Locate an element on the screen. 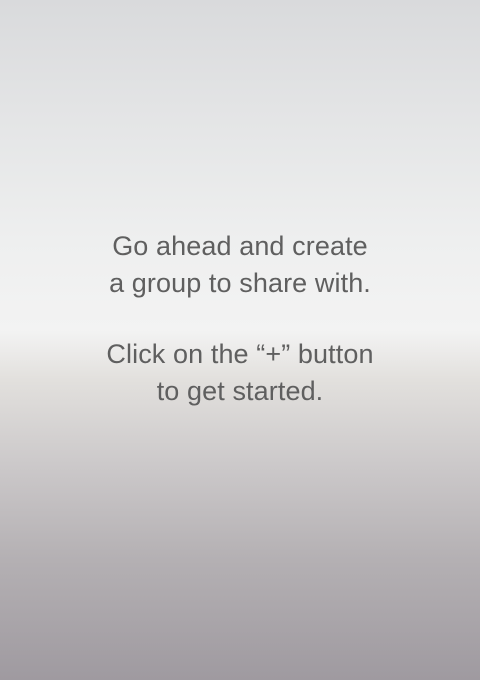 Image resolution: width=480 pixels, height=680 pixels. empty-state-line-3: Click on the “+” button is located at coordinates (240, 354).